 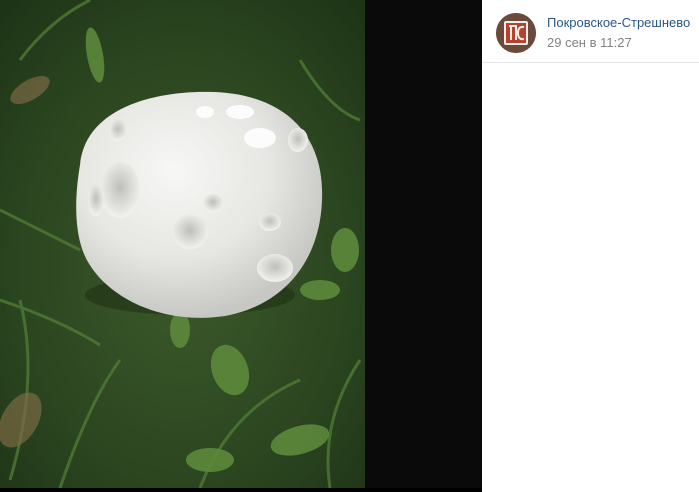 I want to click on community-logo-icon, so click(x=516, y=33).